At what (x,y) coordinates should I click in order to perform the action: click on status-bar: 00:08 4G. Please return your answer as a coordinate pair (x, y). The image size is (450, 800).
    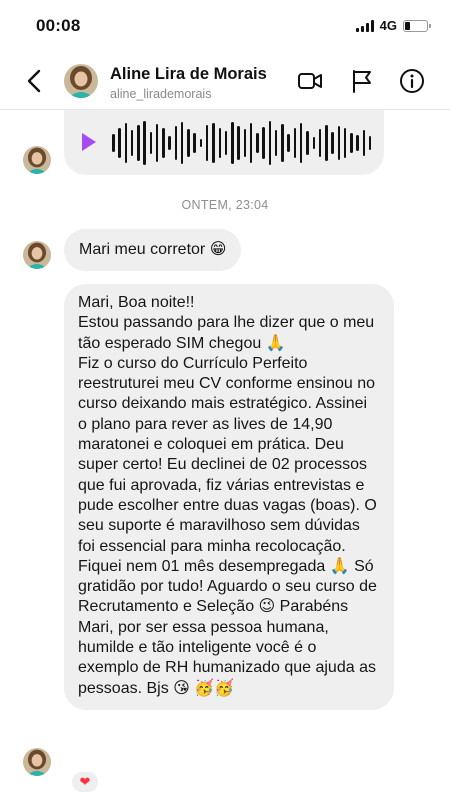
    Looking at the image, I should click on (225, 26).